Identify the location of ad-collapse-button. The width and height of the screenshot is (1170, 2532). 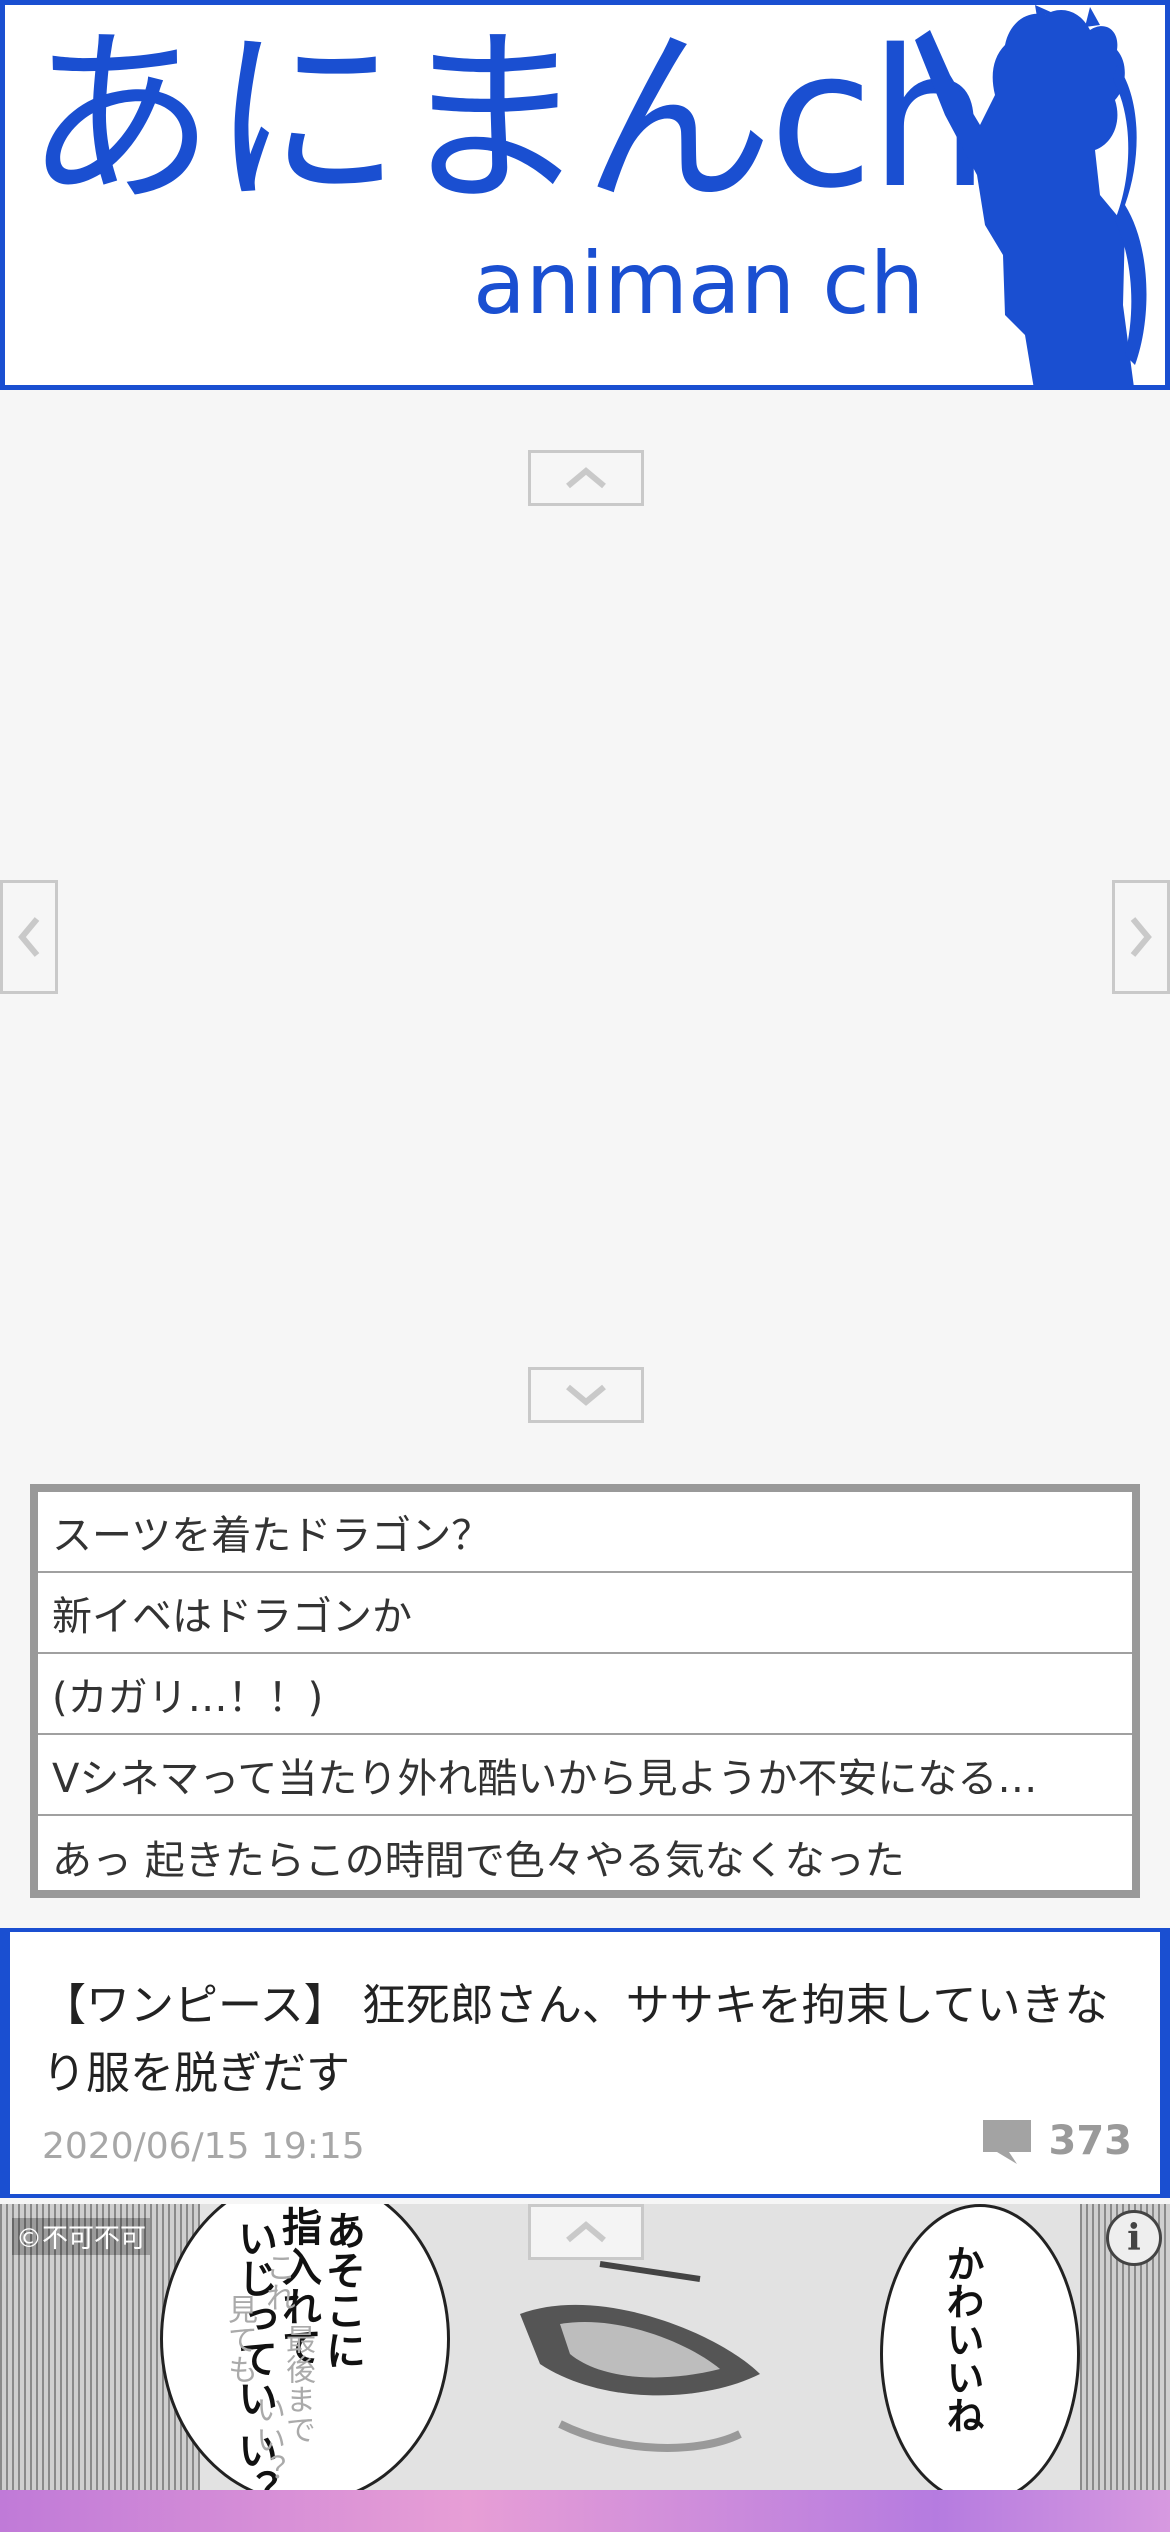
(586, 2232).